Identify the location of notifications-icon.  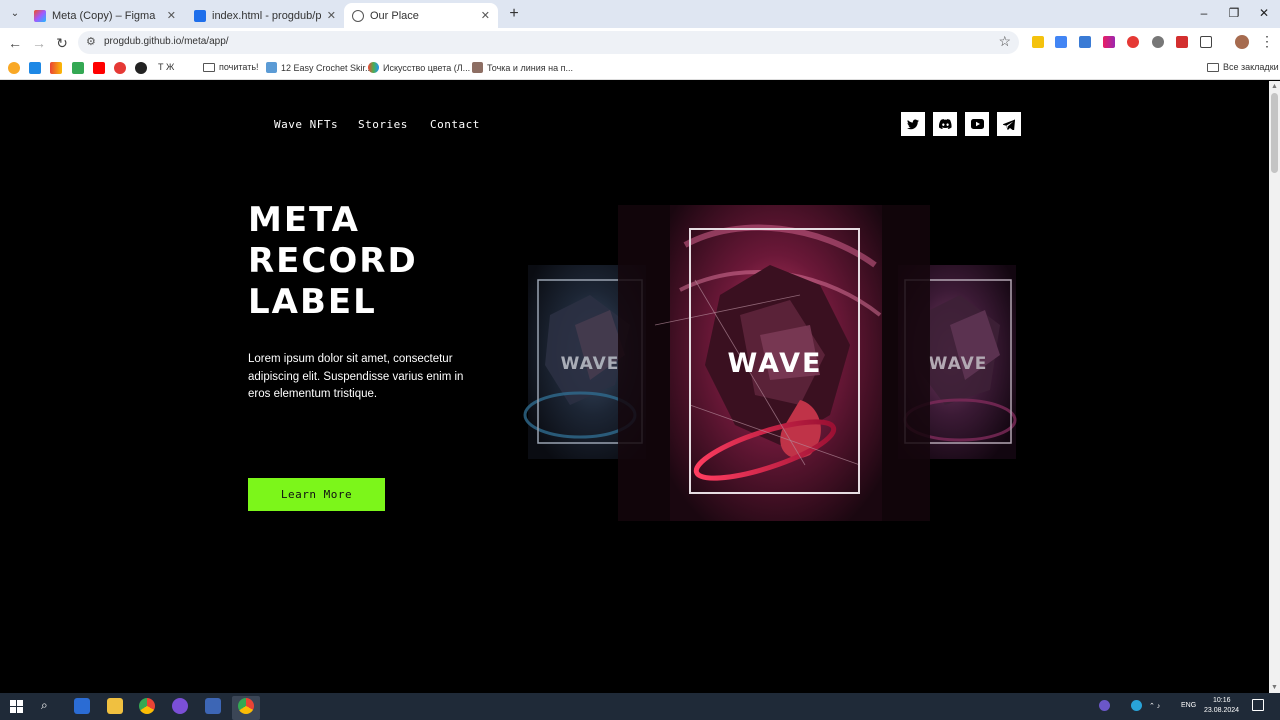
(1258, 705).